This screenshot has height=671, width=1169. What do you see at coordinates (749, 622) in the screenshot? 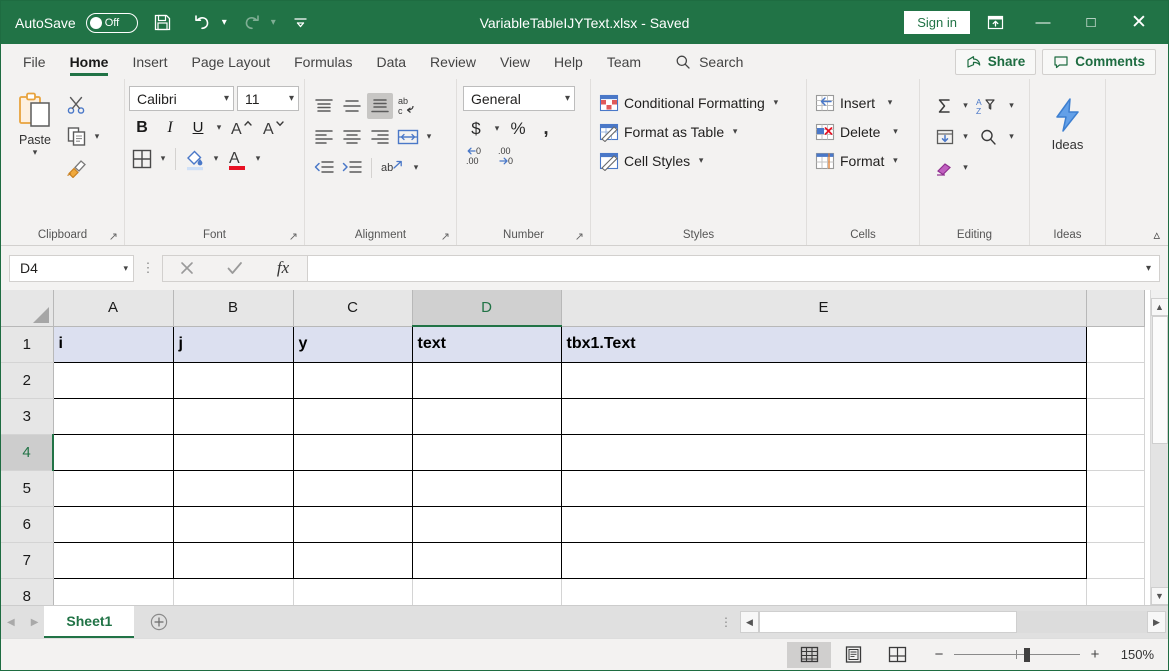
I see `scroll-left-icon: ◀` at bounding box center [749, 622].